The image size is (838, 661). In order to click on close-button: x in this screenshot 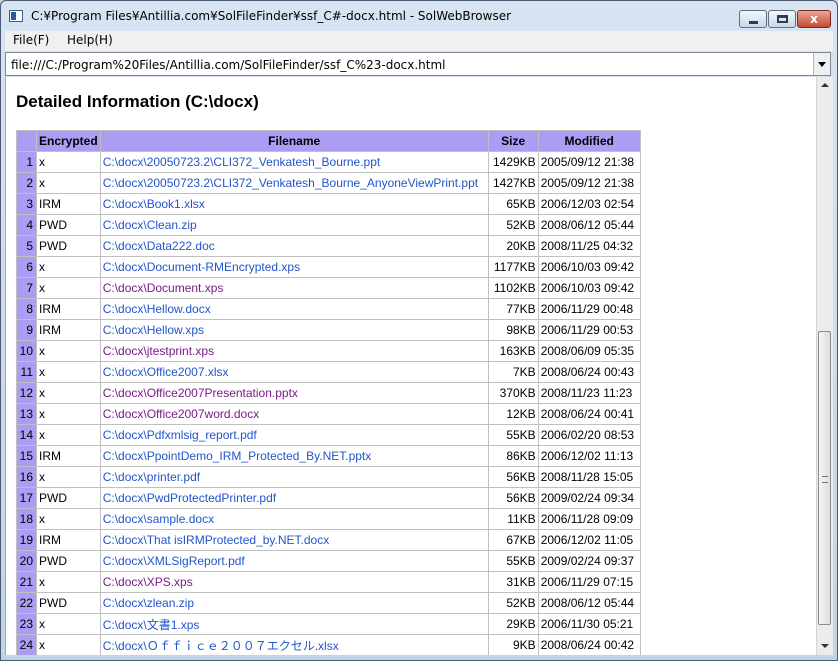, I will do `click(814, 19)`.